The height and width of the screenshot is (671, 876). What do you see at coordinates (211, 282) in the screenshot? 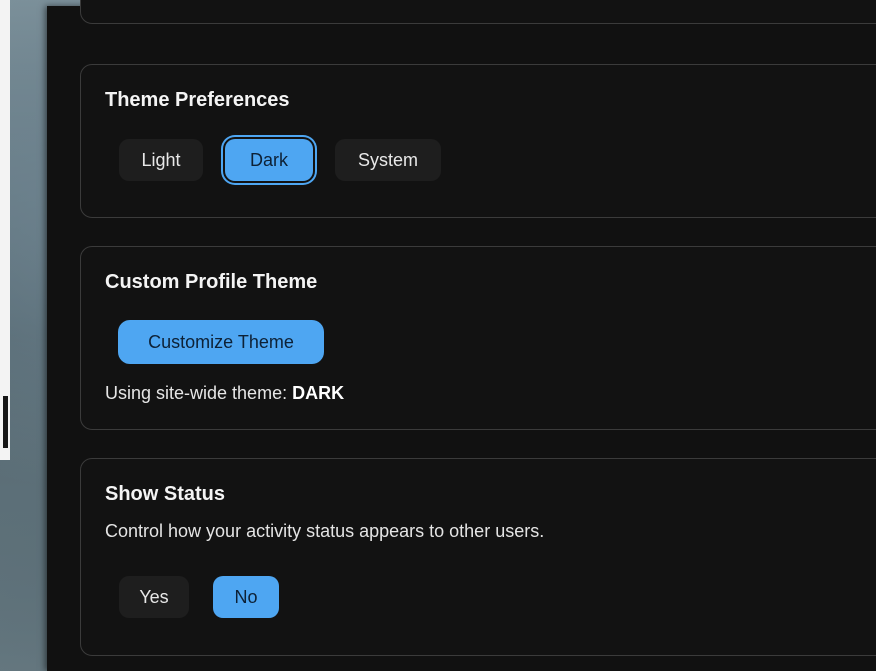
I see `custom-profile-theme-title: Custom Profile Theme` at bounding box center [211, 282].